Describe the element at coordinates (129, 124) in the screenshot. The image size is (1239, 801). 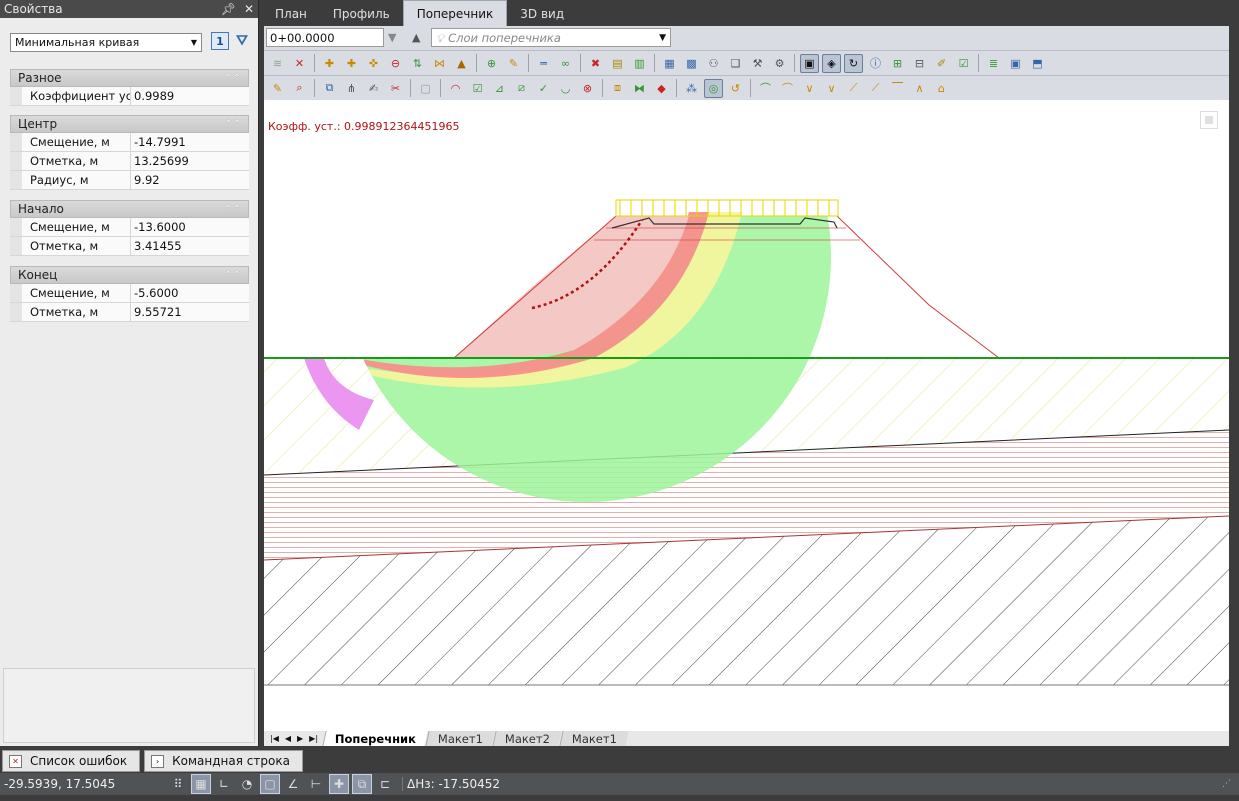
I see `section-header: Центр ⌃⌃` at that location.